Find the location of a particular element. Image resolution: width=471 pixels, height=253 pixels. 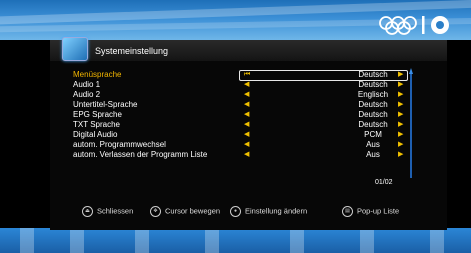

arrow-left-double-icon: ⏮ is located at coordinates (247, 75).